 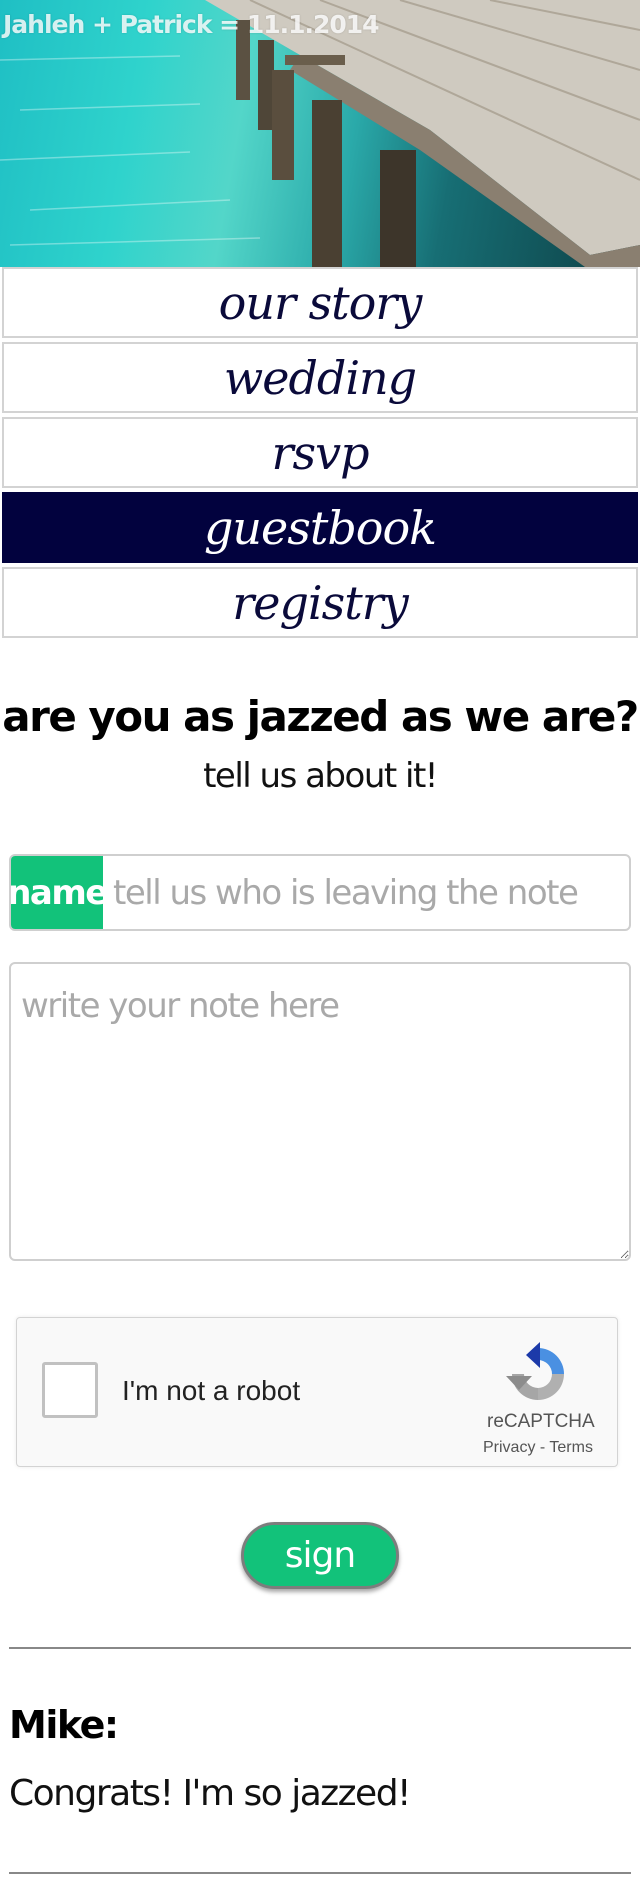 What do you see at coordinates (320, 776) in the screenshot?
I see `guestbook-subheading: tell us about it!` at bounding box center [320, 776].